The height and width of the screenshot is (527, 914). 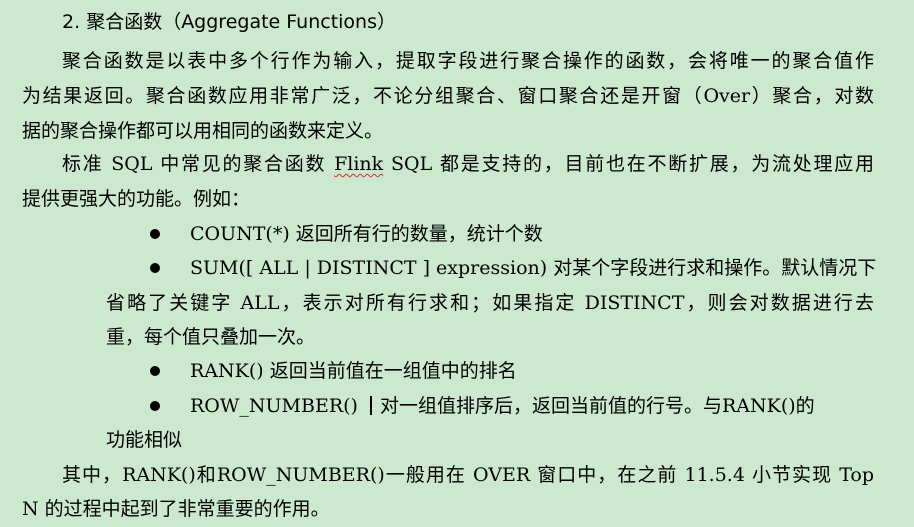 What do you see at coordinates (628, 164) in the screenshot?
I see `paragraph2-text-after: SQL 都是支持的，目前也在不断扩展，为流处理应用` at bounding box center [628, 164].